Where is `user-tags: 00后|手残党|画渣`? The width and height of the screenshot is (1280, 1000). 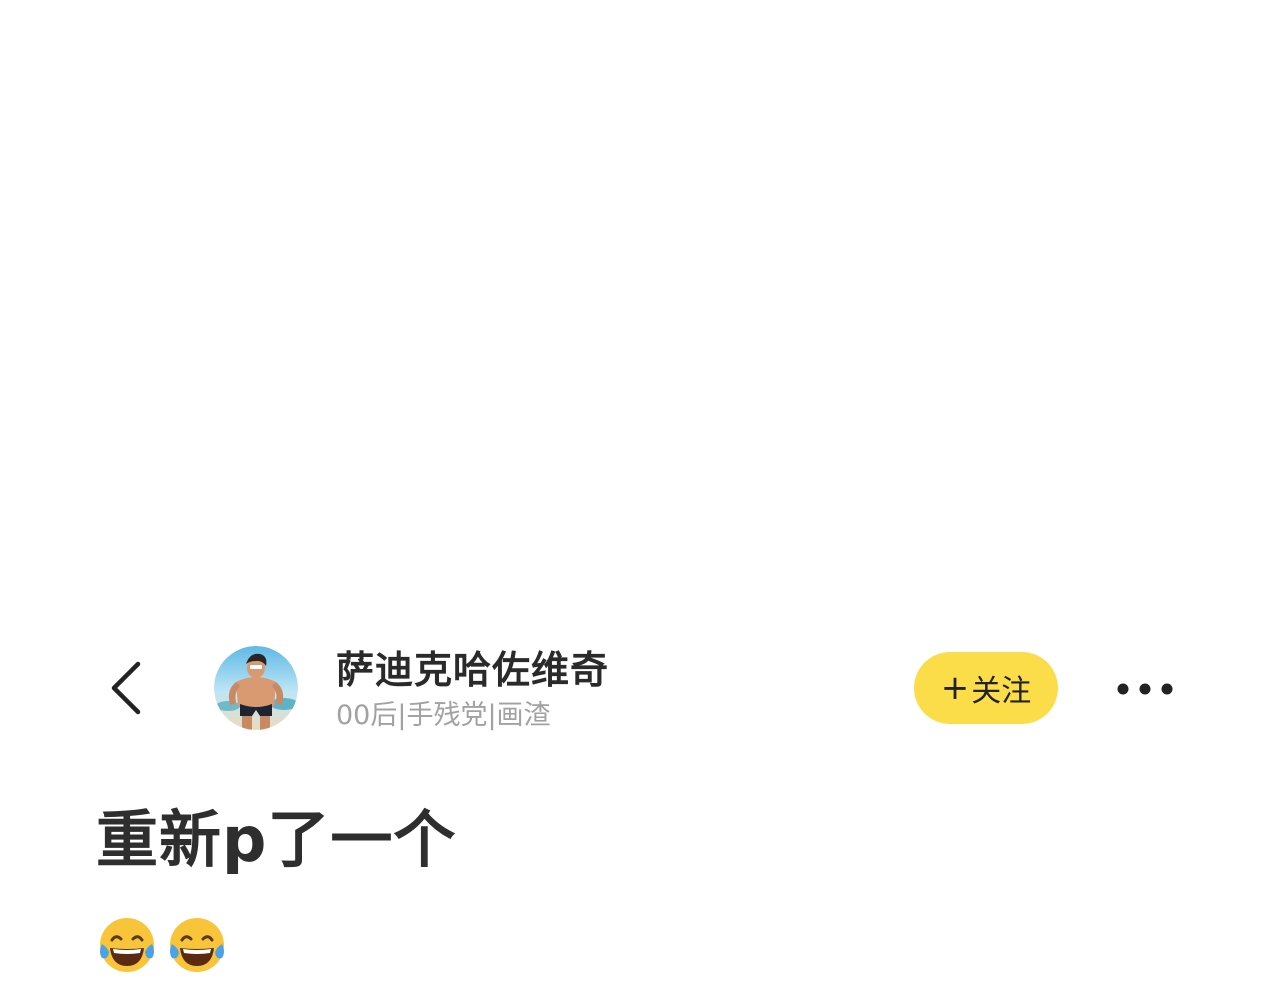 user-tags: 00后|手残党|画渣 is located at coordinates (443, 715).